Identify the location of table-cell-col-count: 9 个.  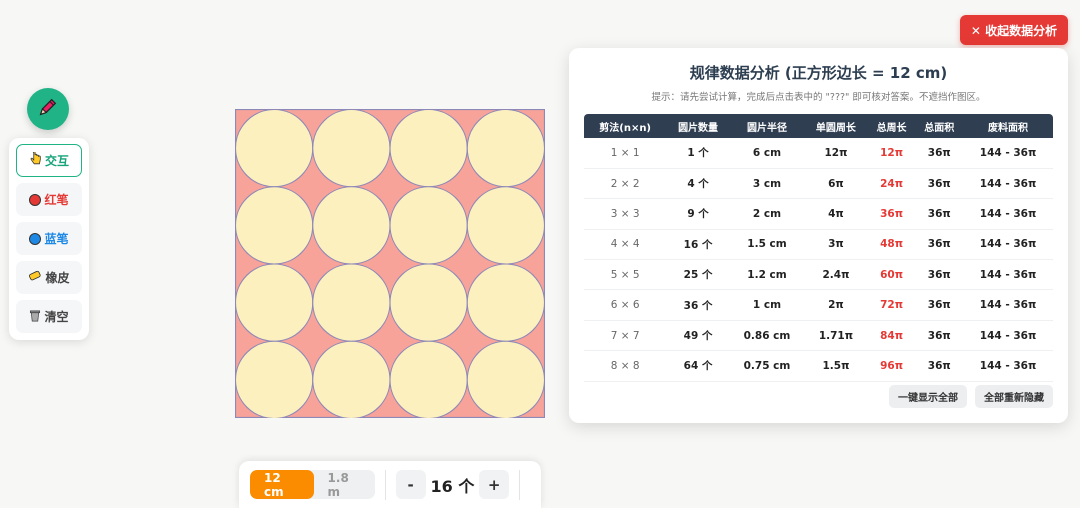
(698, 214).